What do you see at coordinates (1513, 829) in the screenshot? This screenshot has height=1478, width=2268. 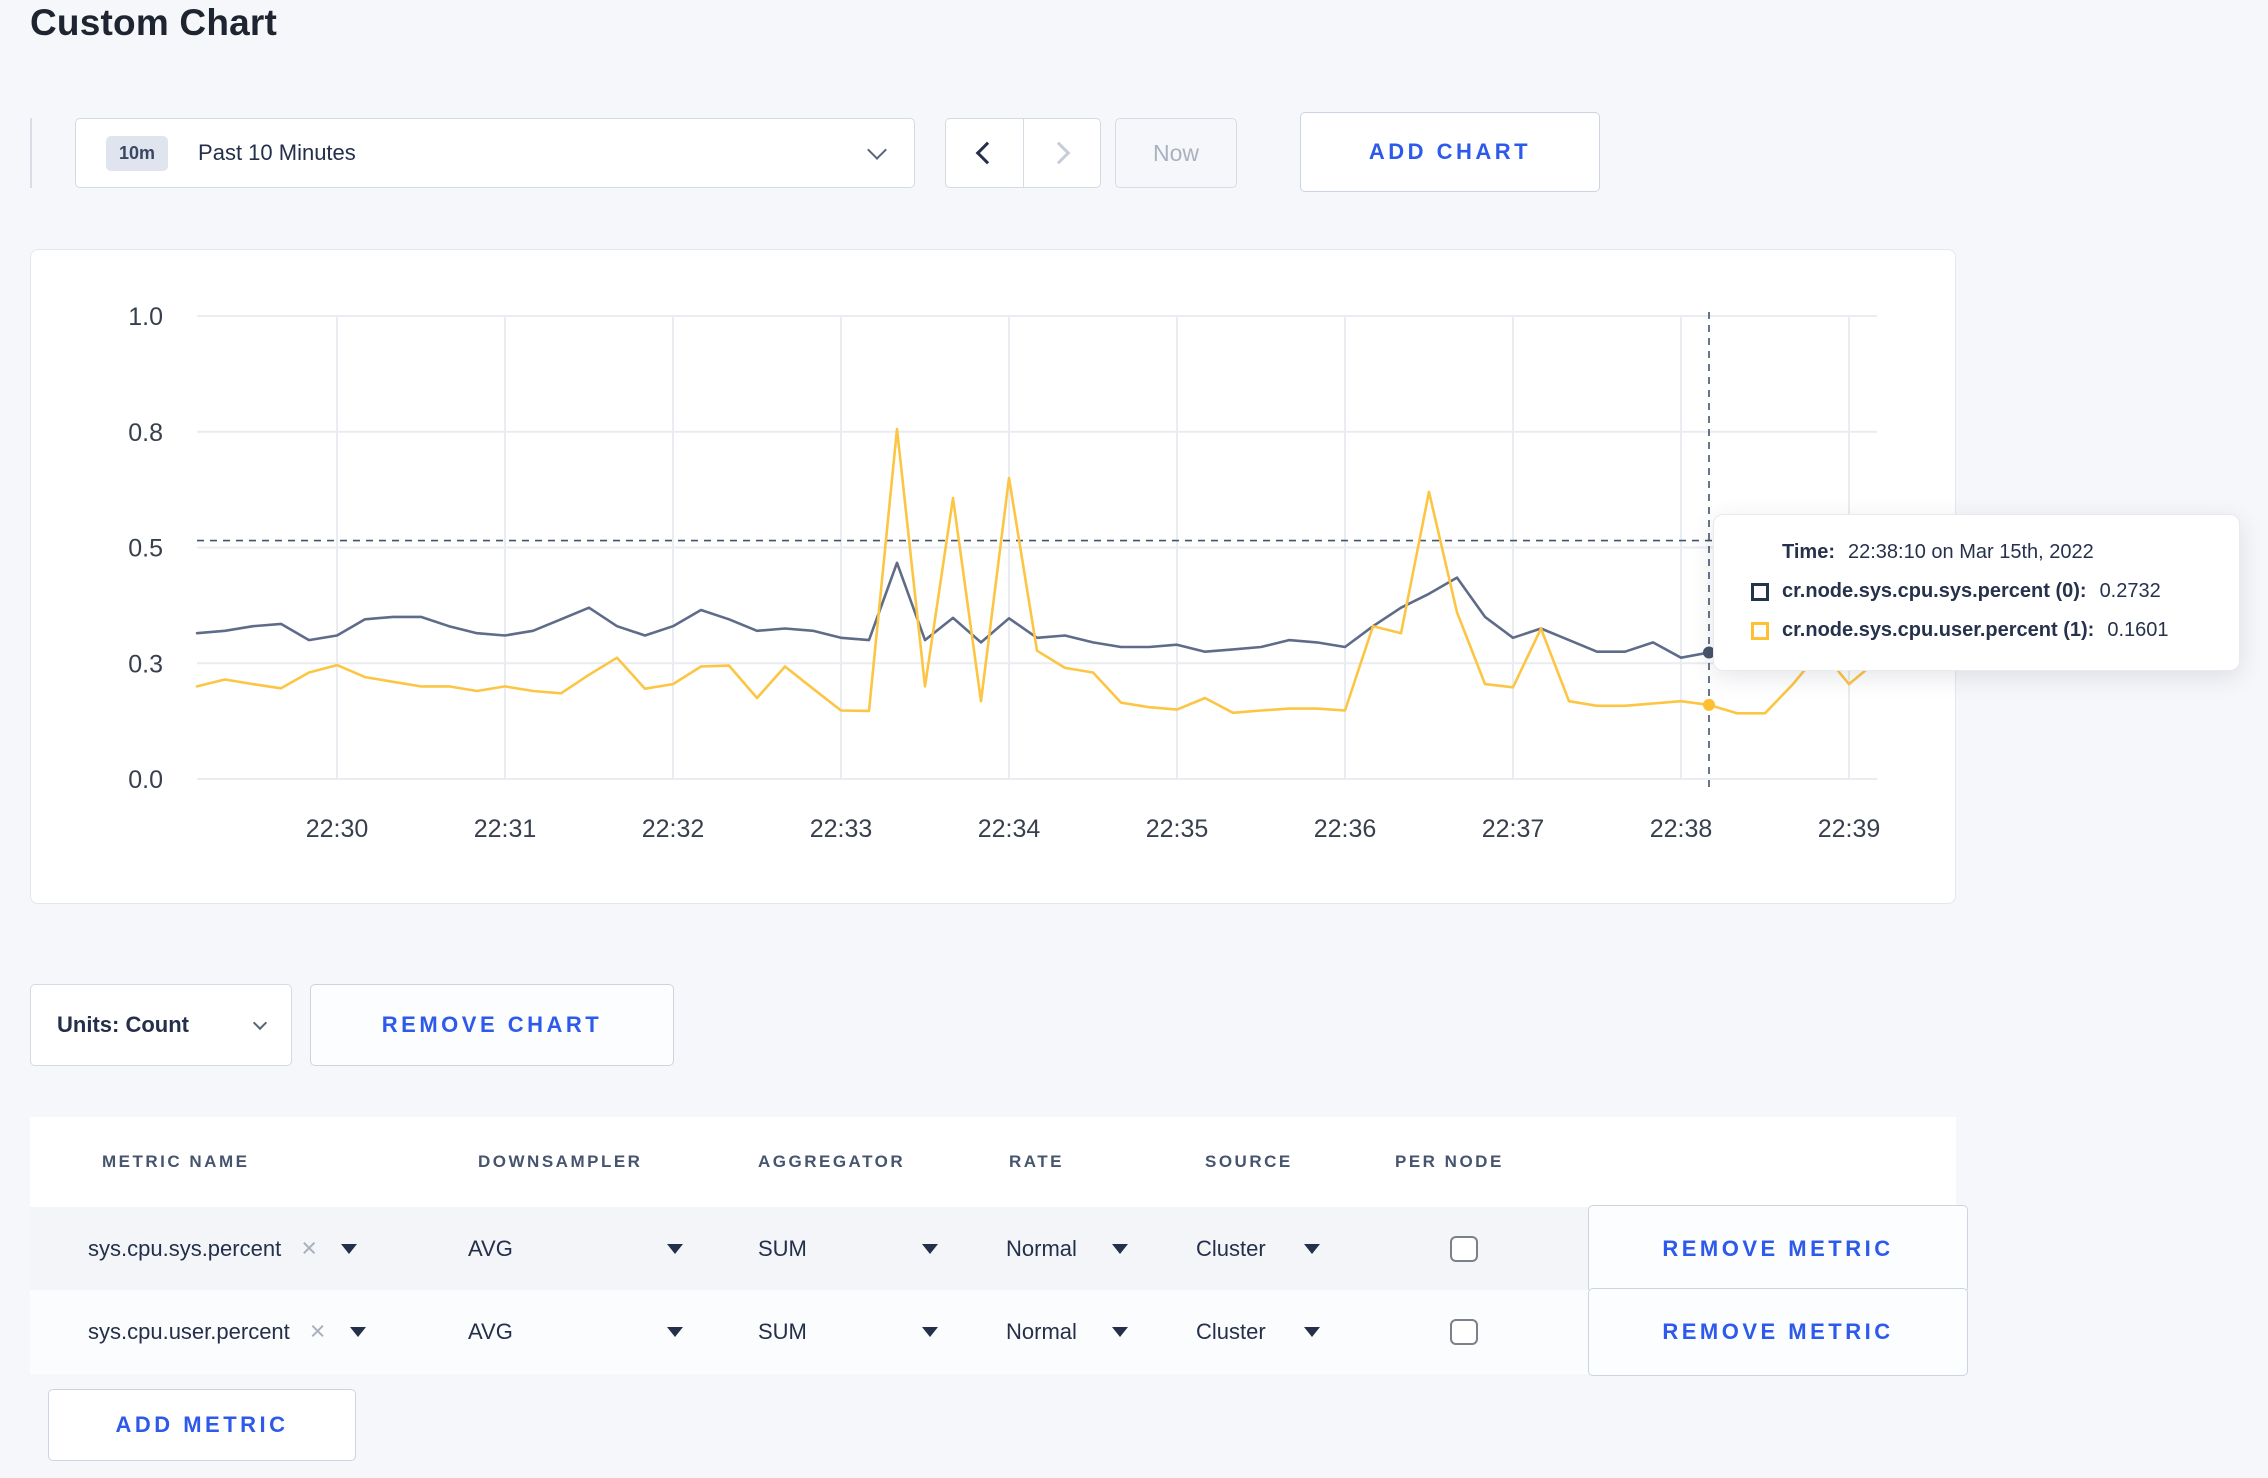 I see `x-axis-tick-label: 22:37` at bounding box center [1513, 829].